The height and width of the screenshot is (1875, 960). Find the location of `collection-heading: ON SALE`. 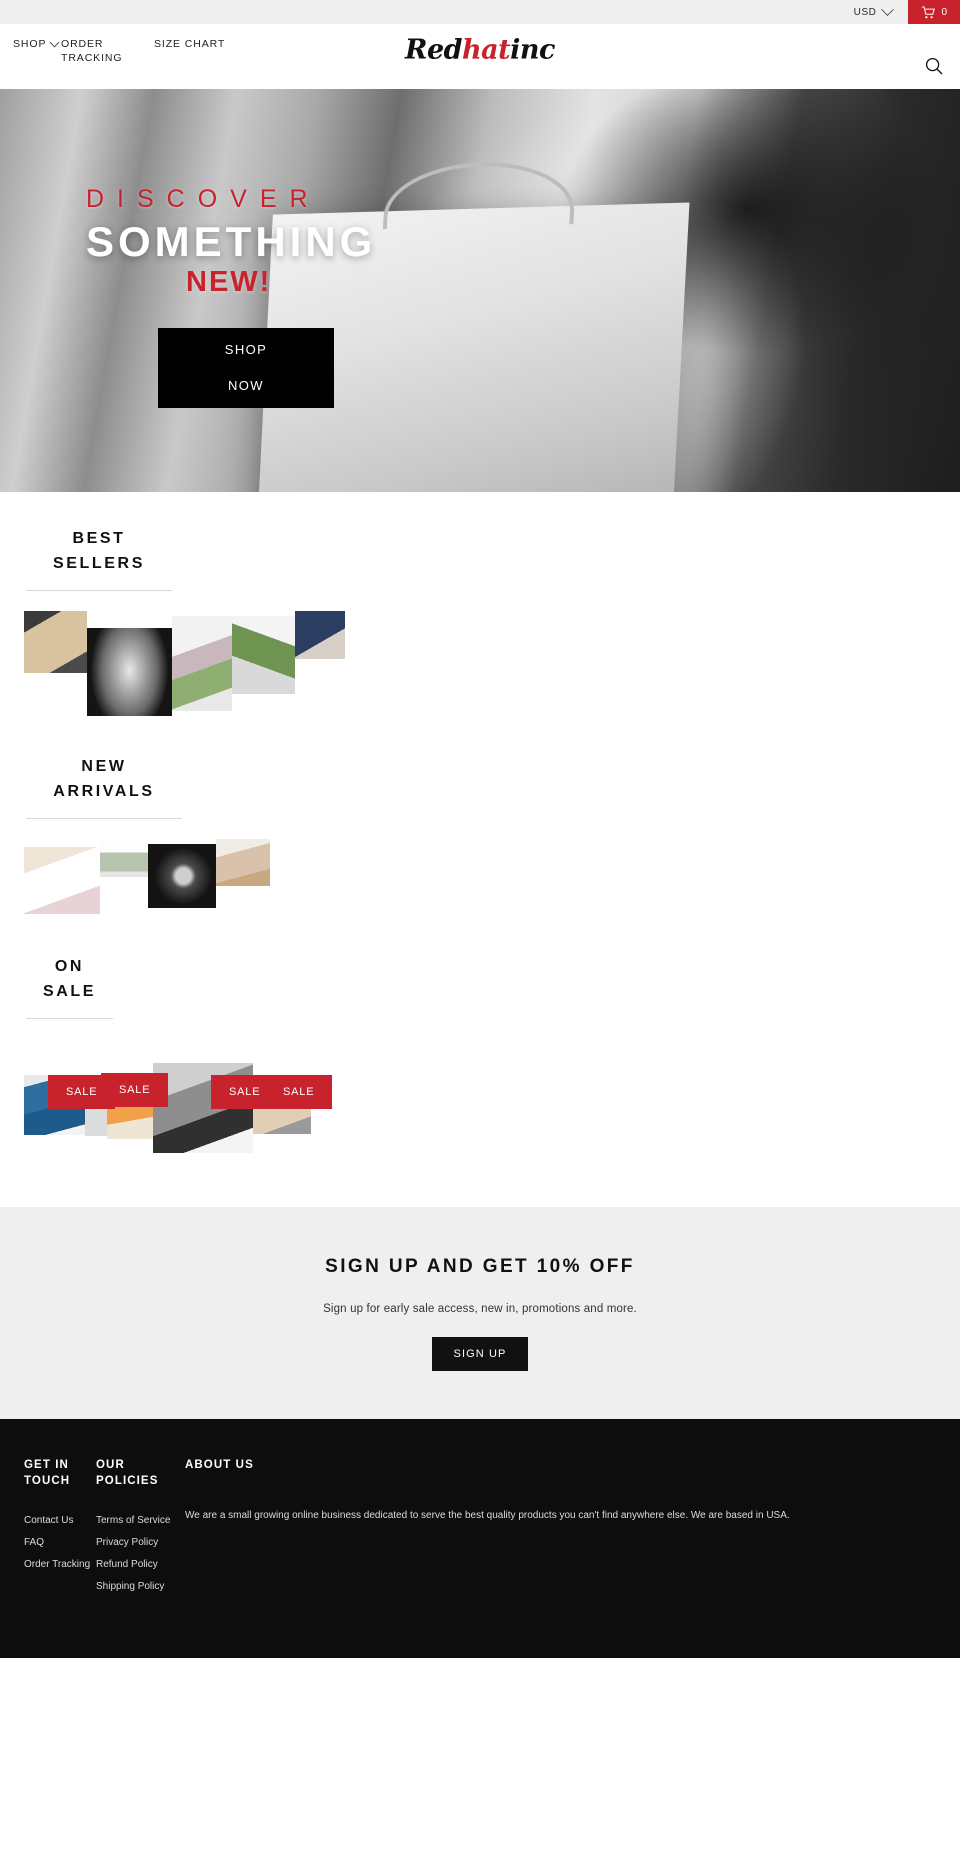

collection-heading: ON SALE is located at coordinates (69, 986).